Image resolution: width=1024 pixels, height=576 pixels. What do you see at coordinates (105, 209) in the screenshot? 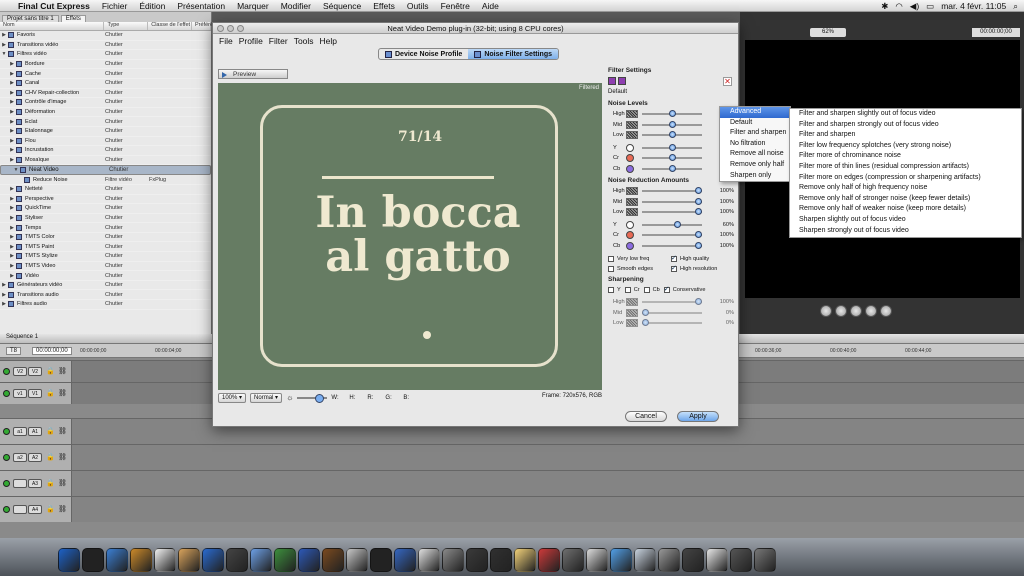
I see `browser-row: ▶ QuickTime Chutier` at bounding box center [105, 209].